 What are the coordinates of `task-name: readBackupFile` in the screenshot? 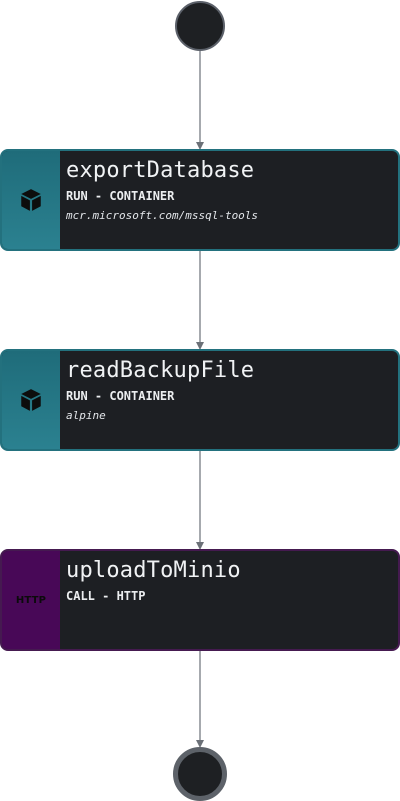 It's located at (160, 370).